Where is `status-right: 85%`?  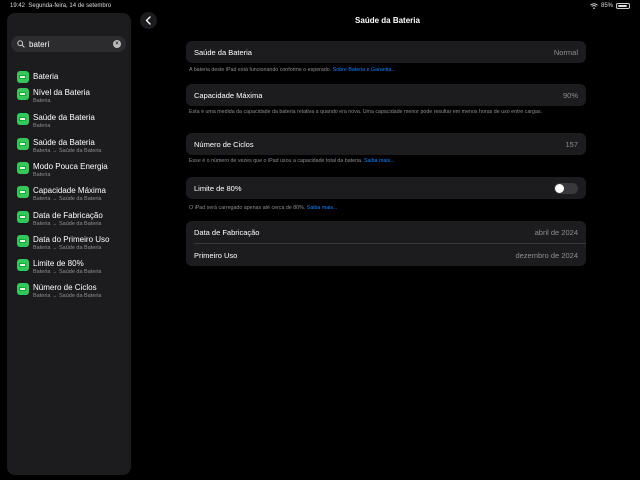 status-right: 85% is located at coordinates (610, 6).